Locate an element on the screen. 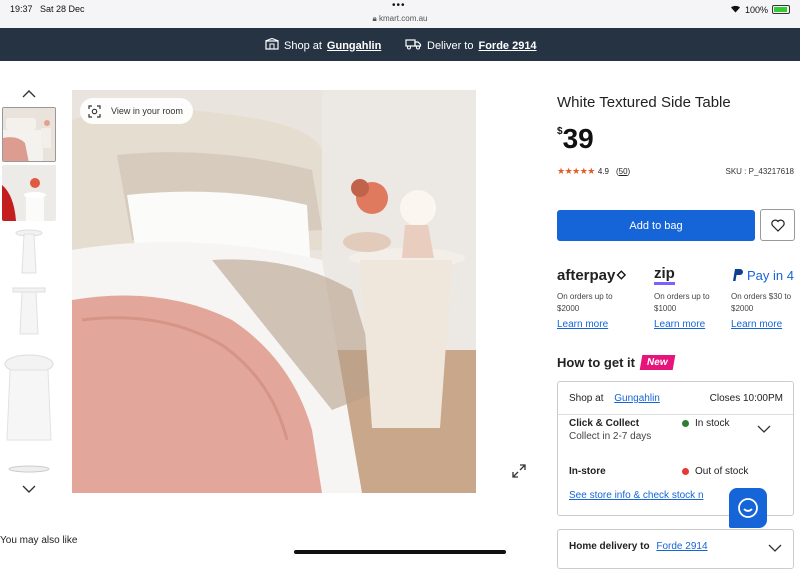  deliver-to: Deliver to Forde 2914 is located at coordinates (471, 45).